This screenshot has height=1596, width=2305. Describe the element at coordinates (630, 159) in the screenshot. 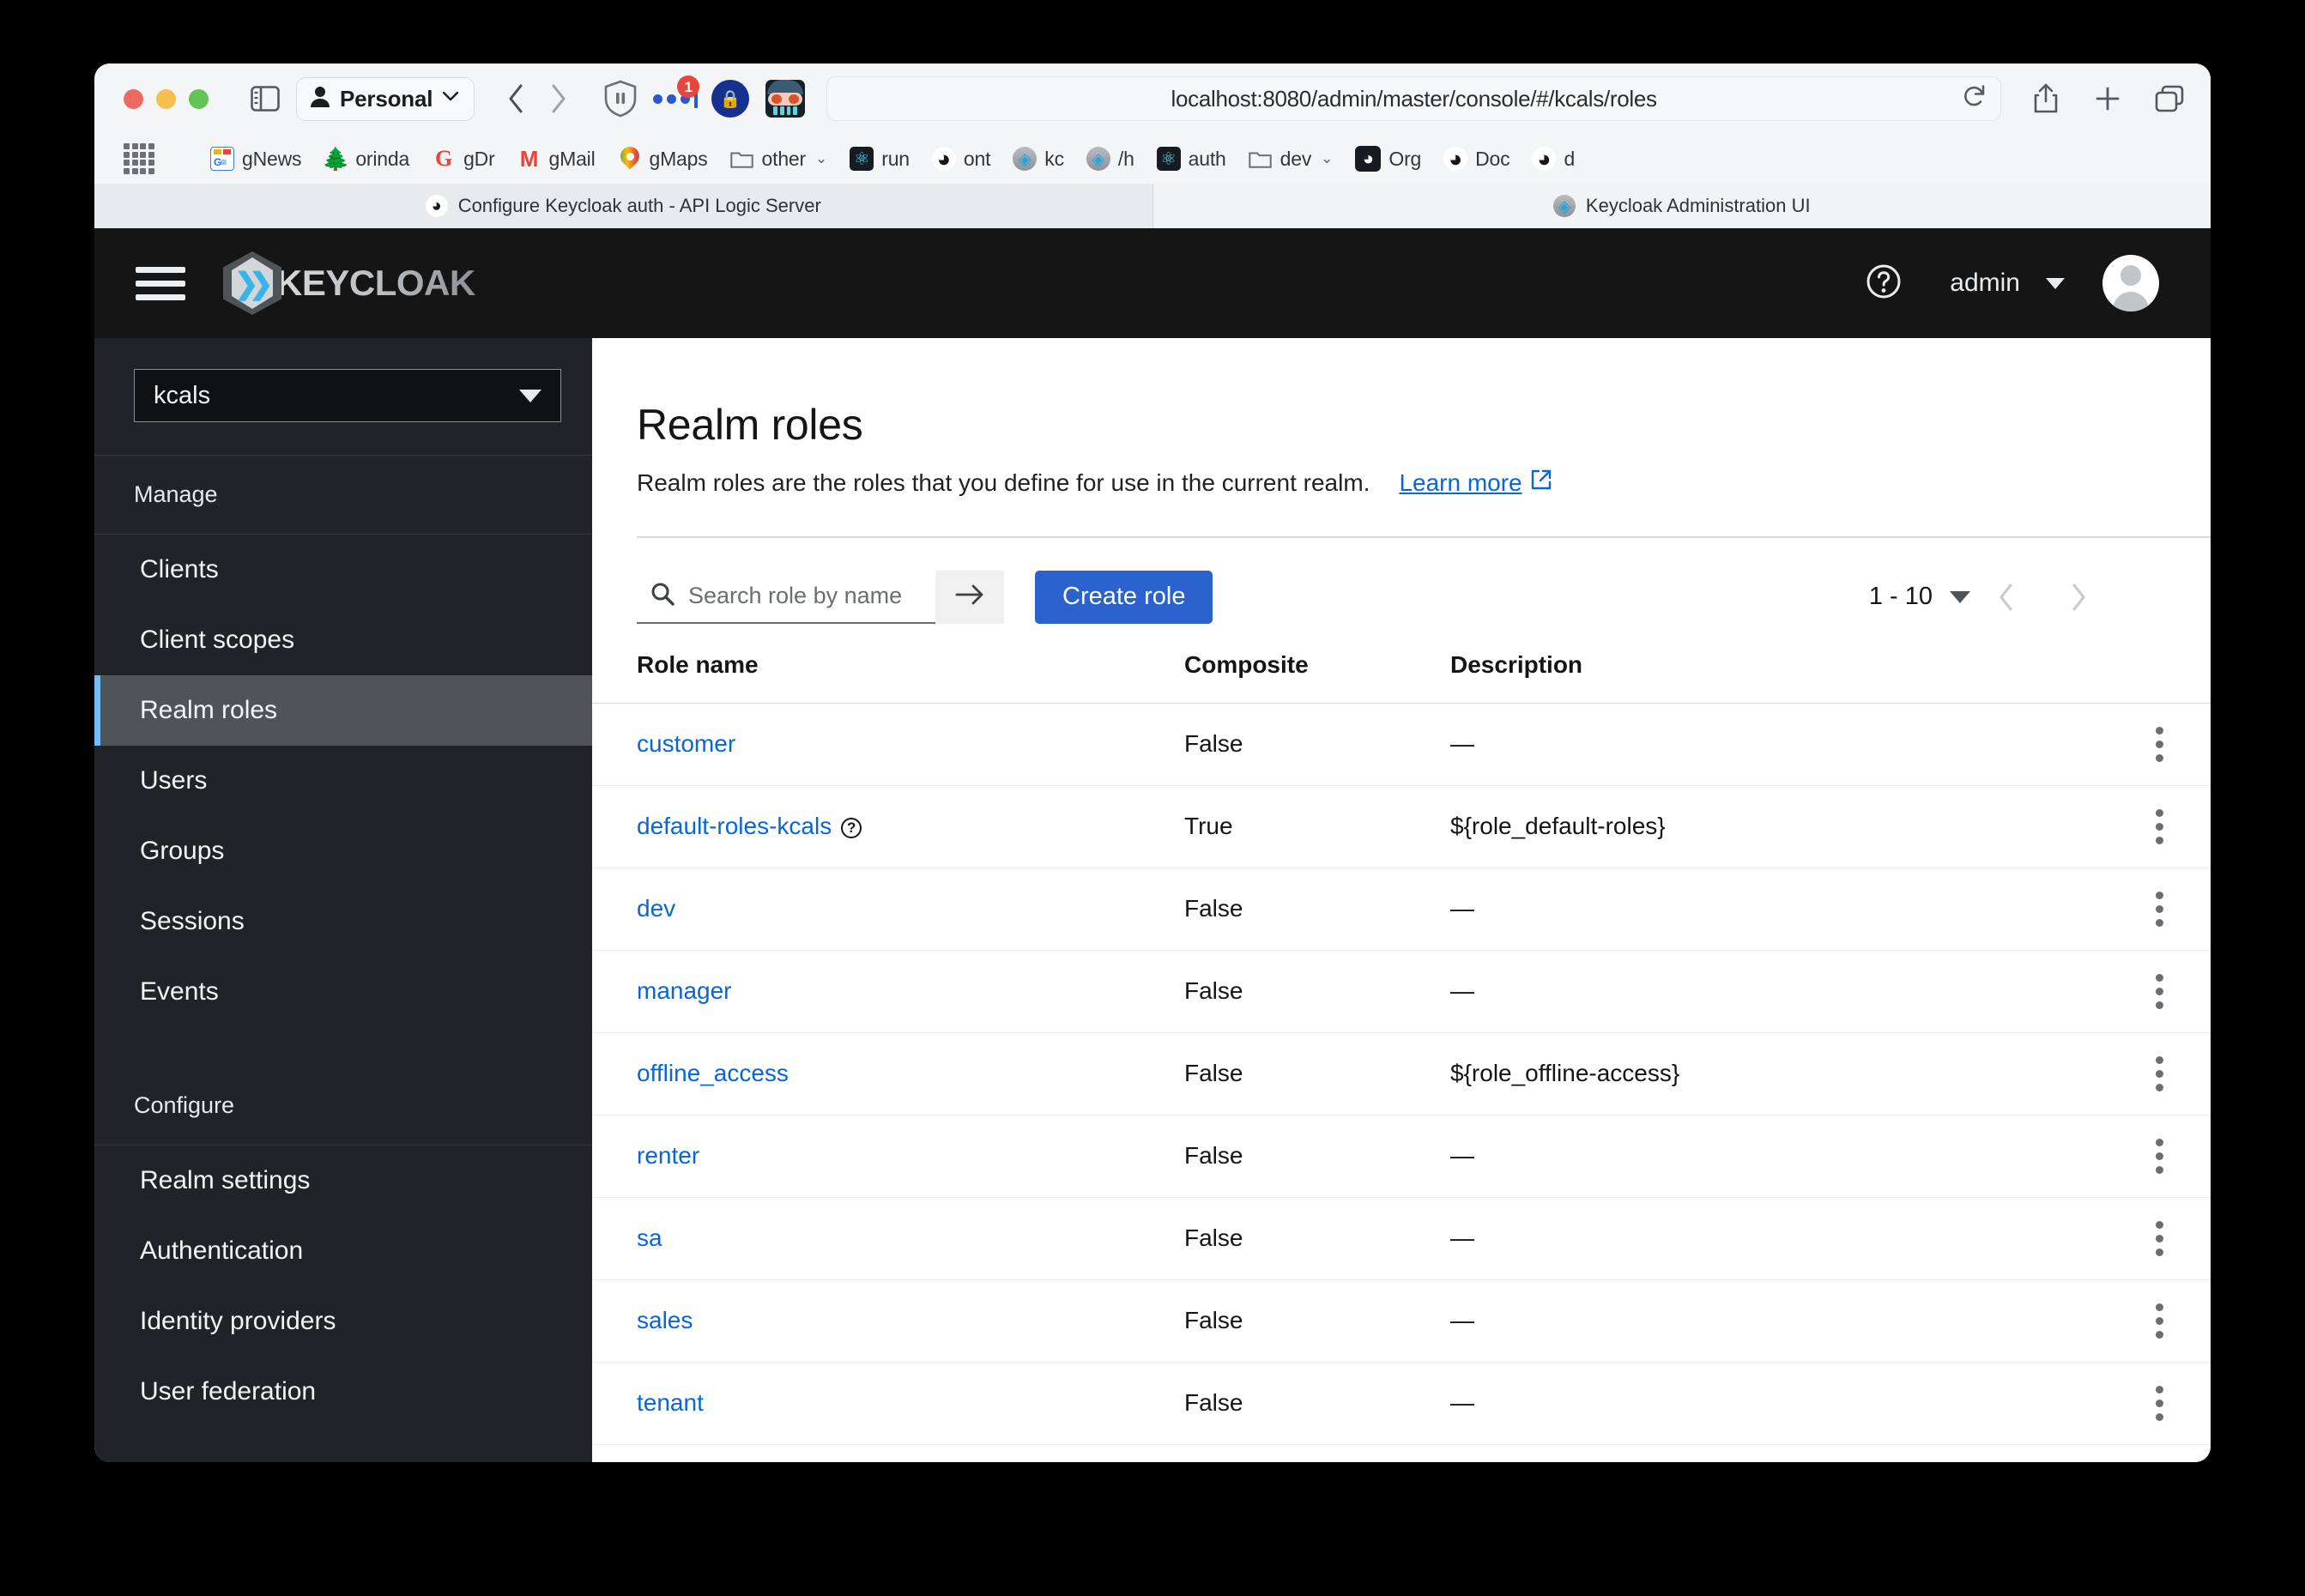

I see `google-maps-icon` at that location.